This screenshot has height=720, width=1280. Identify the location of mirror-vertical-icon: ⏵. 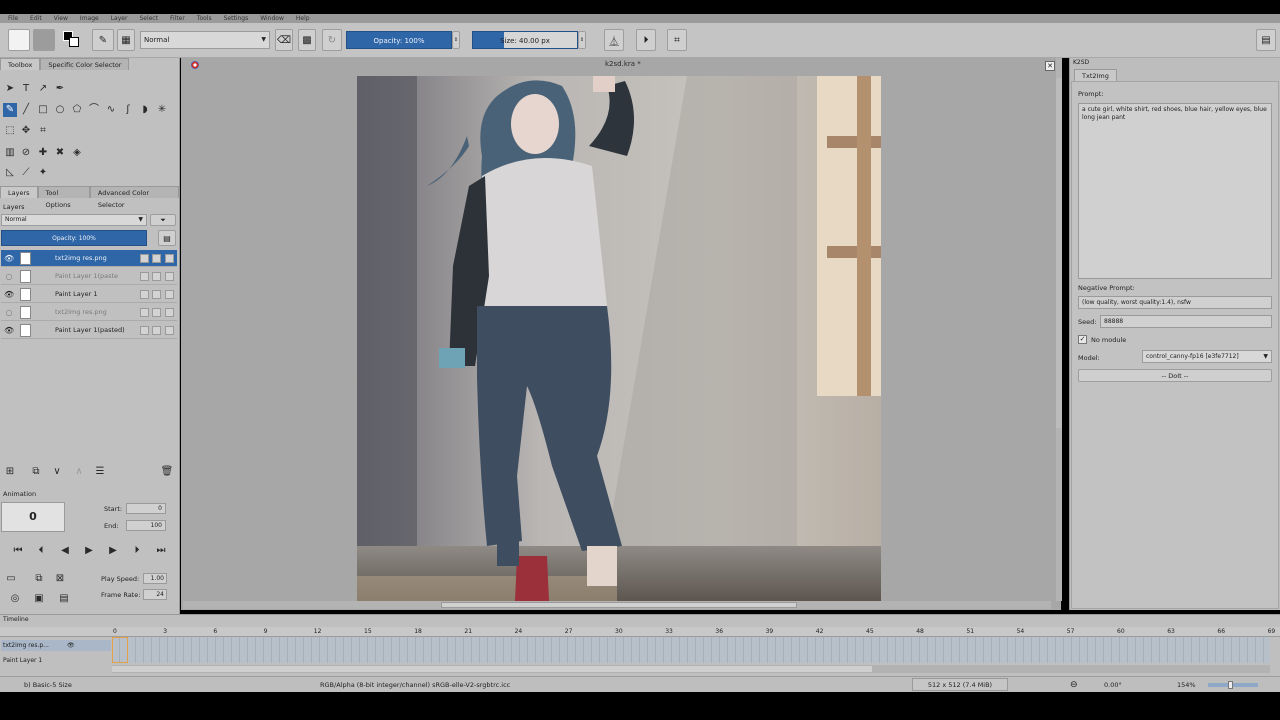
(646, 40).